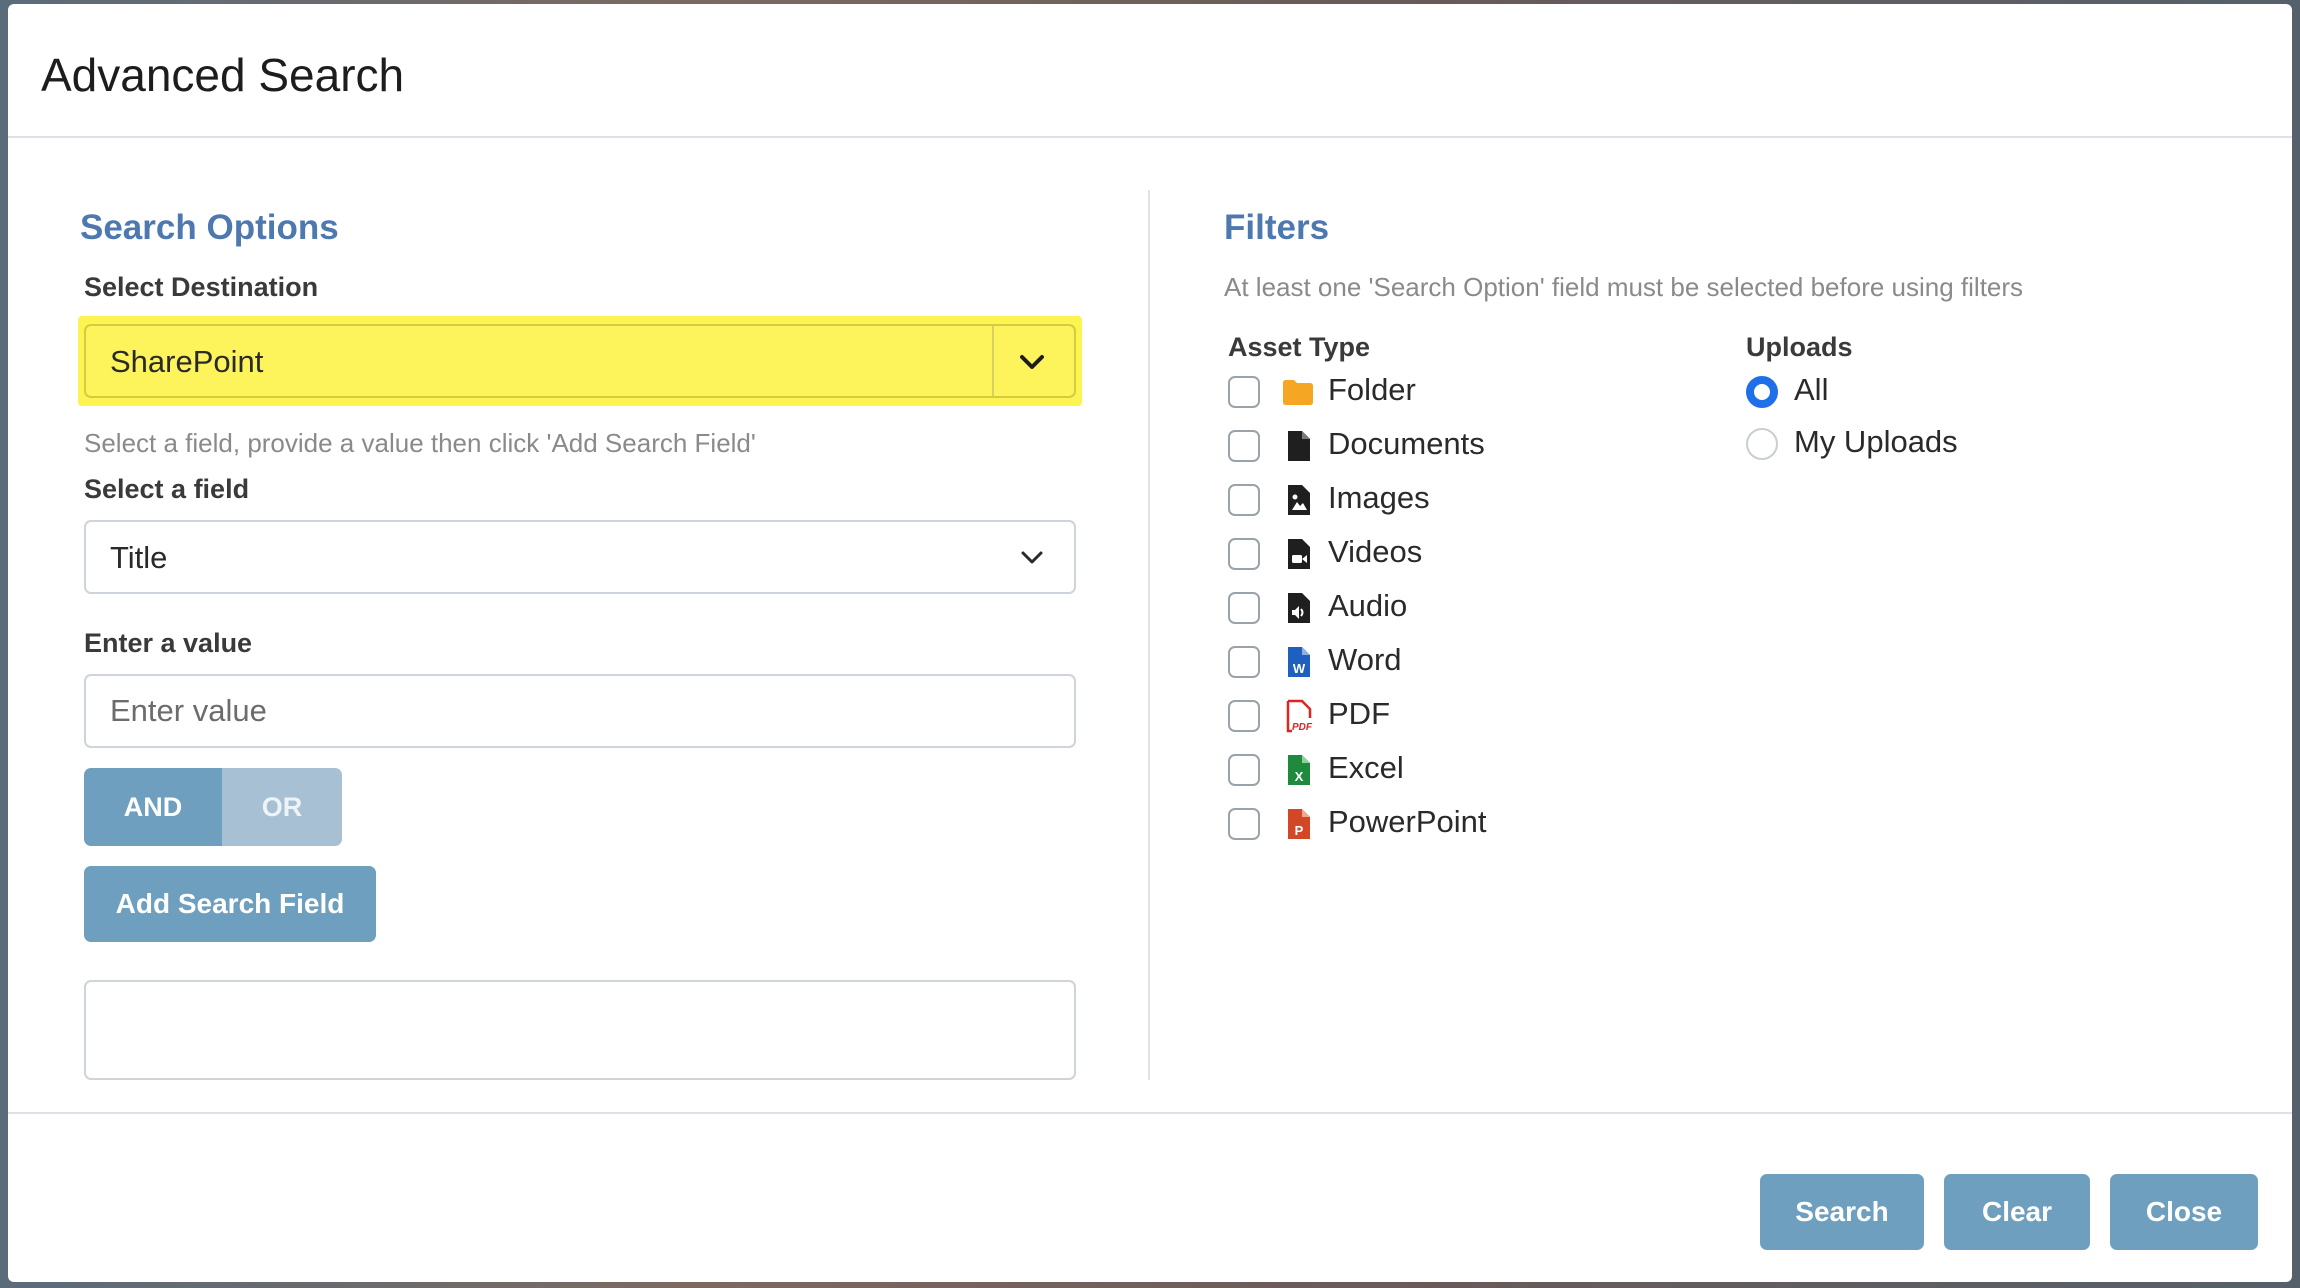  I want to click on word-checkbox, so click(1244, 662).